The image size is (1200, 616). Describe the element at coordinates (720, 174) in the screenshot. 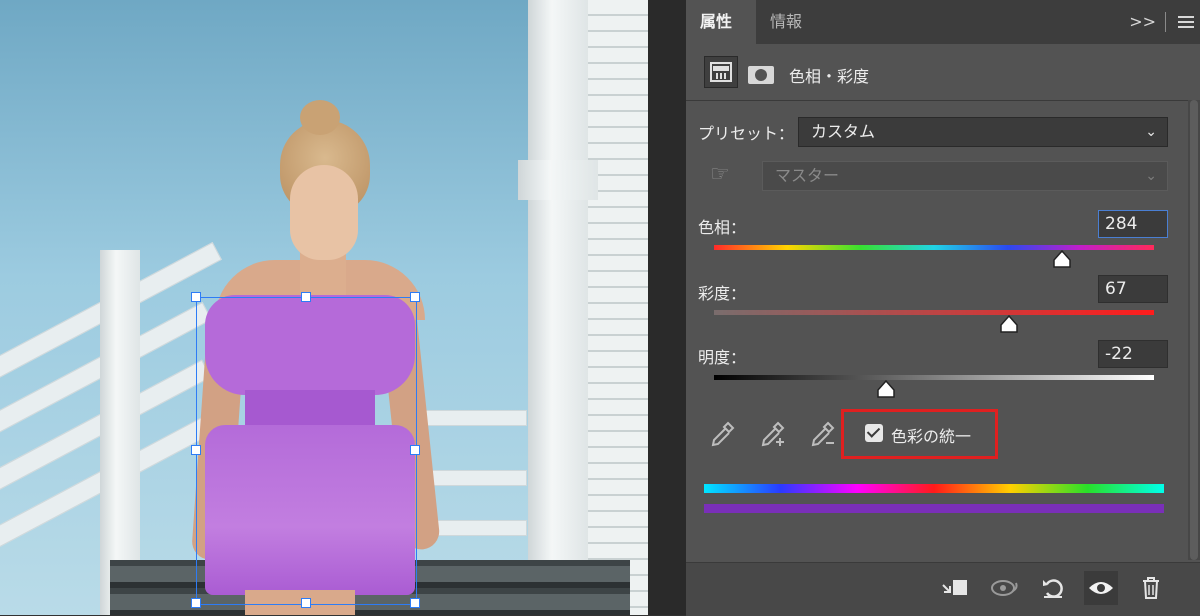

I see `targeted-adjustment-hand-icon: ☞` at that location.